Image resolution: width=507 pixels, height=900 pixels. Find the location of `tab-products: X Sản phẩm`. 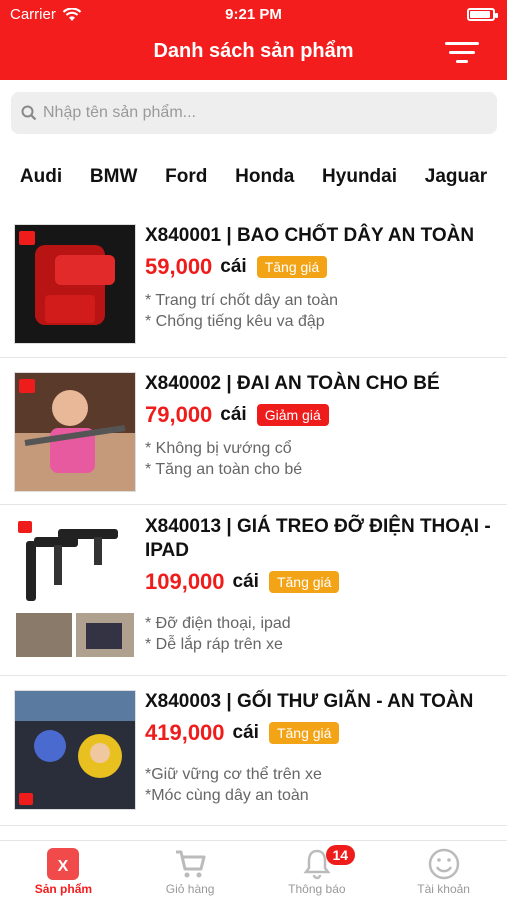

tab-products: X Sản phẩm is located at coordinates (63, 870).